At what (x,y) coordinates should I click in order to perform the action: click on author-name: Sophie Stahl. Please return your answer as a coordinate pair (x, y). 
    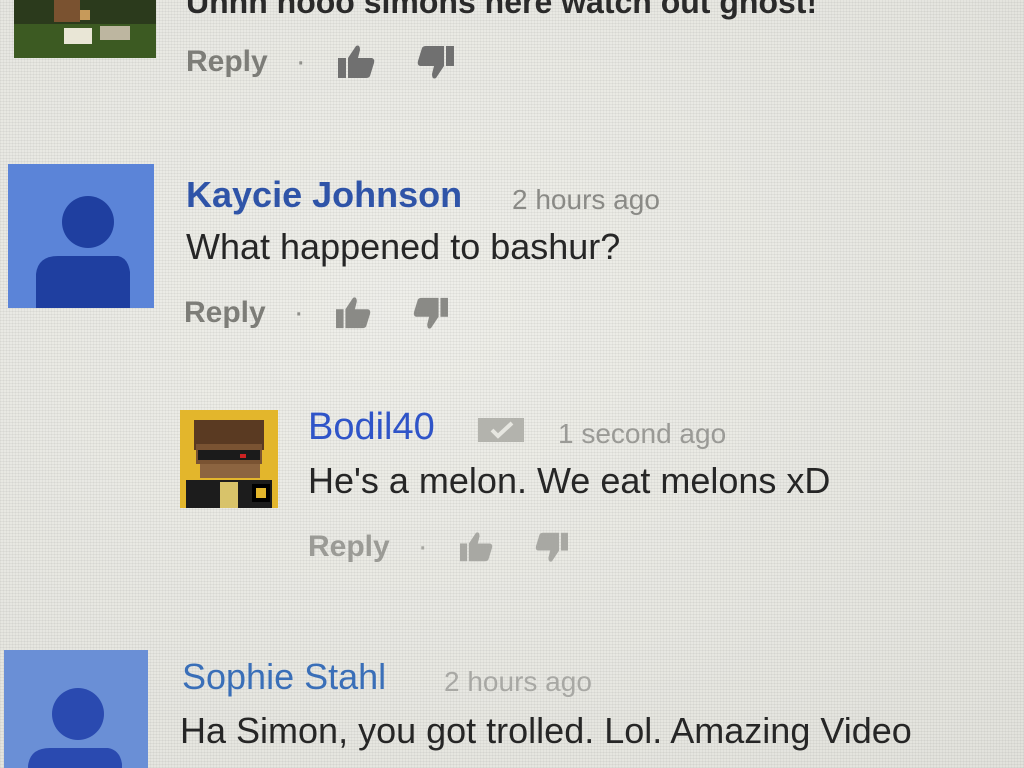
    Looking at the image, I should click on (284, 677).